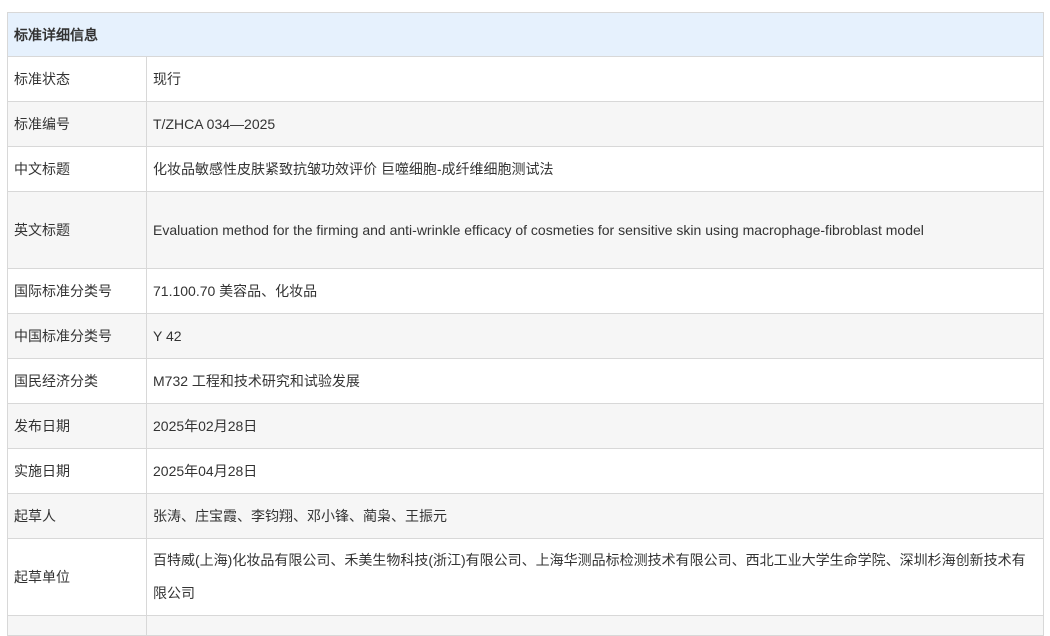 The height and width of the screenshot is (636, 1050). I want to click on row-value: 张涛、庄宝霞、李钧翔、邓小锋、蔺枭、王振元, so click(595, 516).